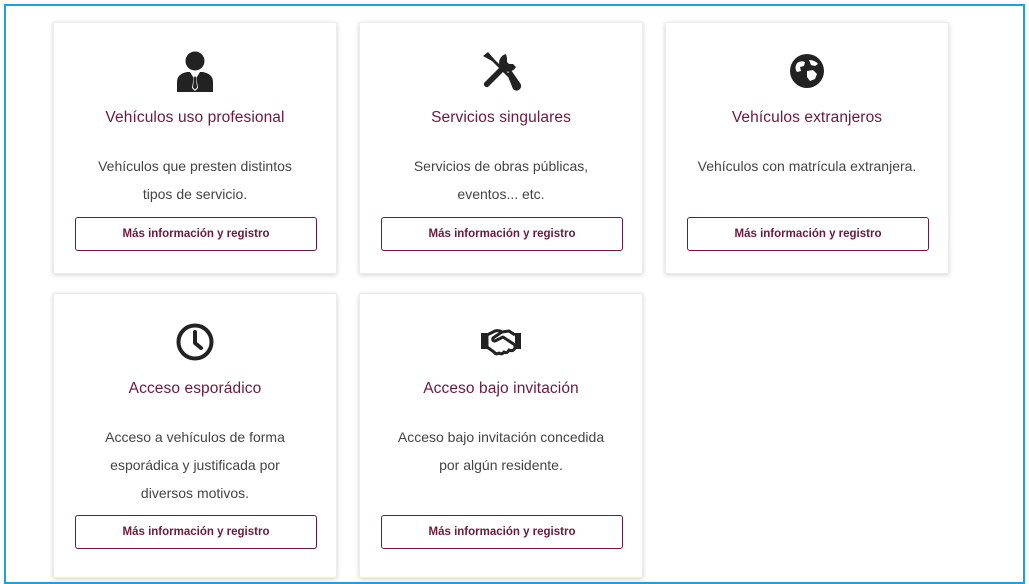 The width and height of the screenshot is (1029, 584). Describe the element at coordinates (501, 71) in the screenshot. I see `tools-icon` at that location.